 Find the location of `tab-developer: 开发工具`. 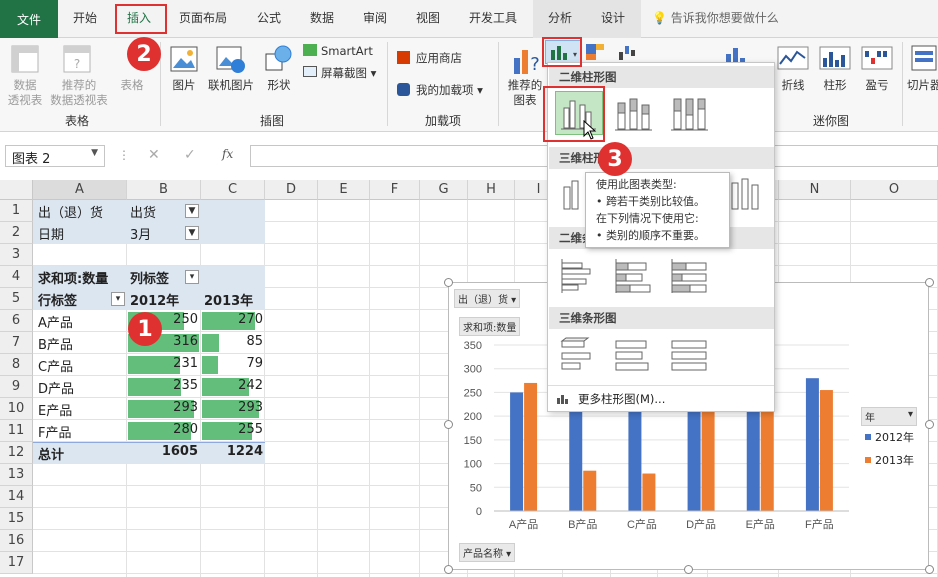

tab-developer: 开发工具 is located at coordinates (493, 17).